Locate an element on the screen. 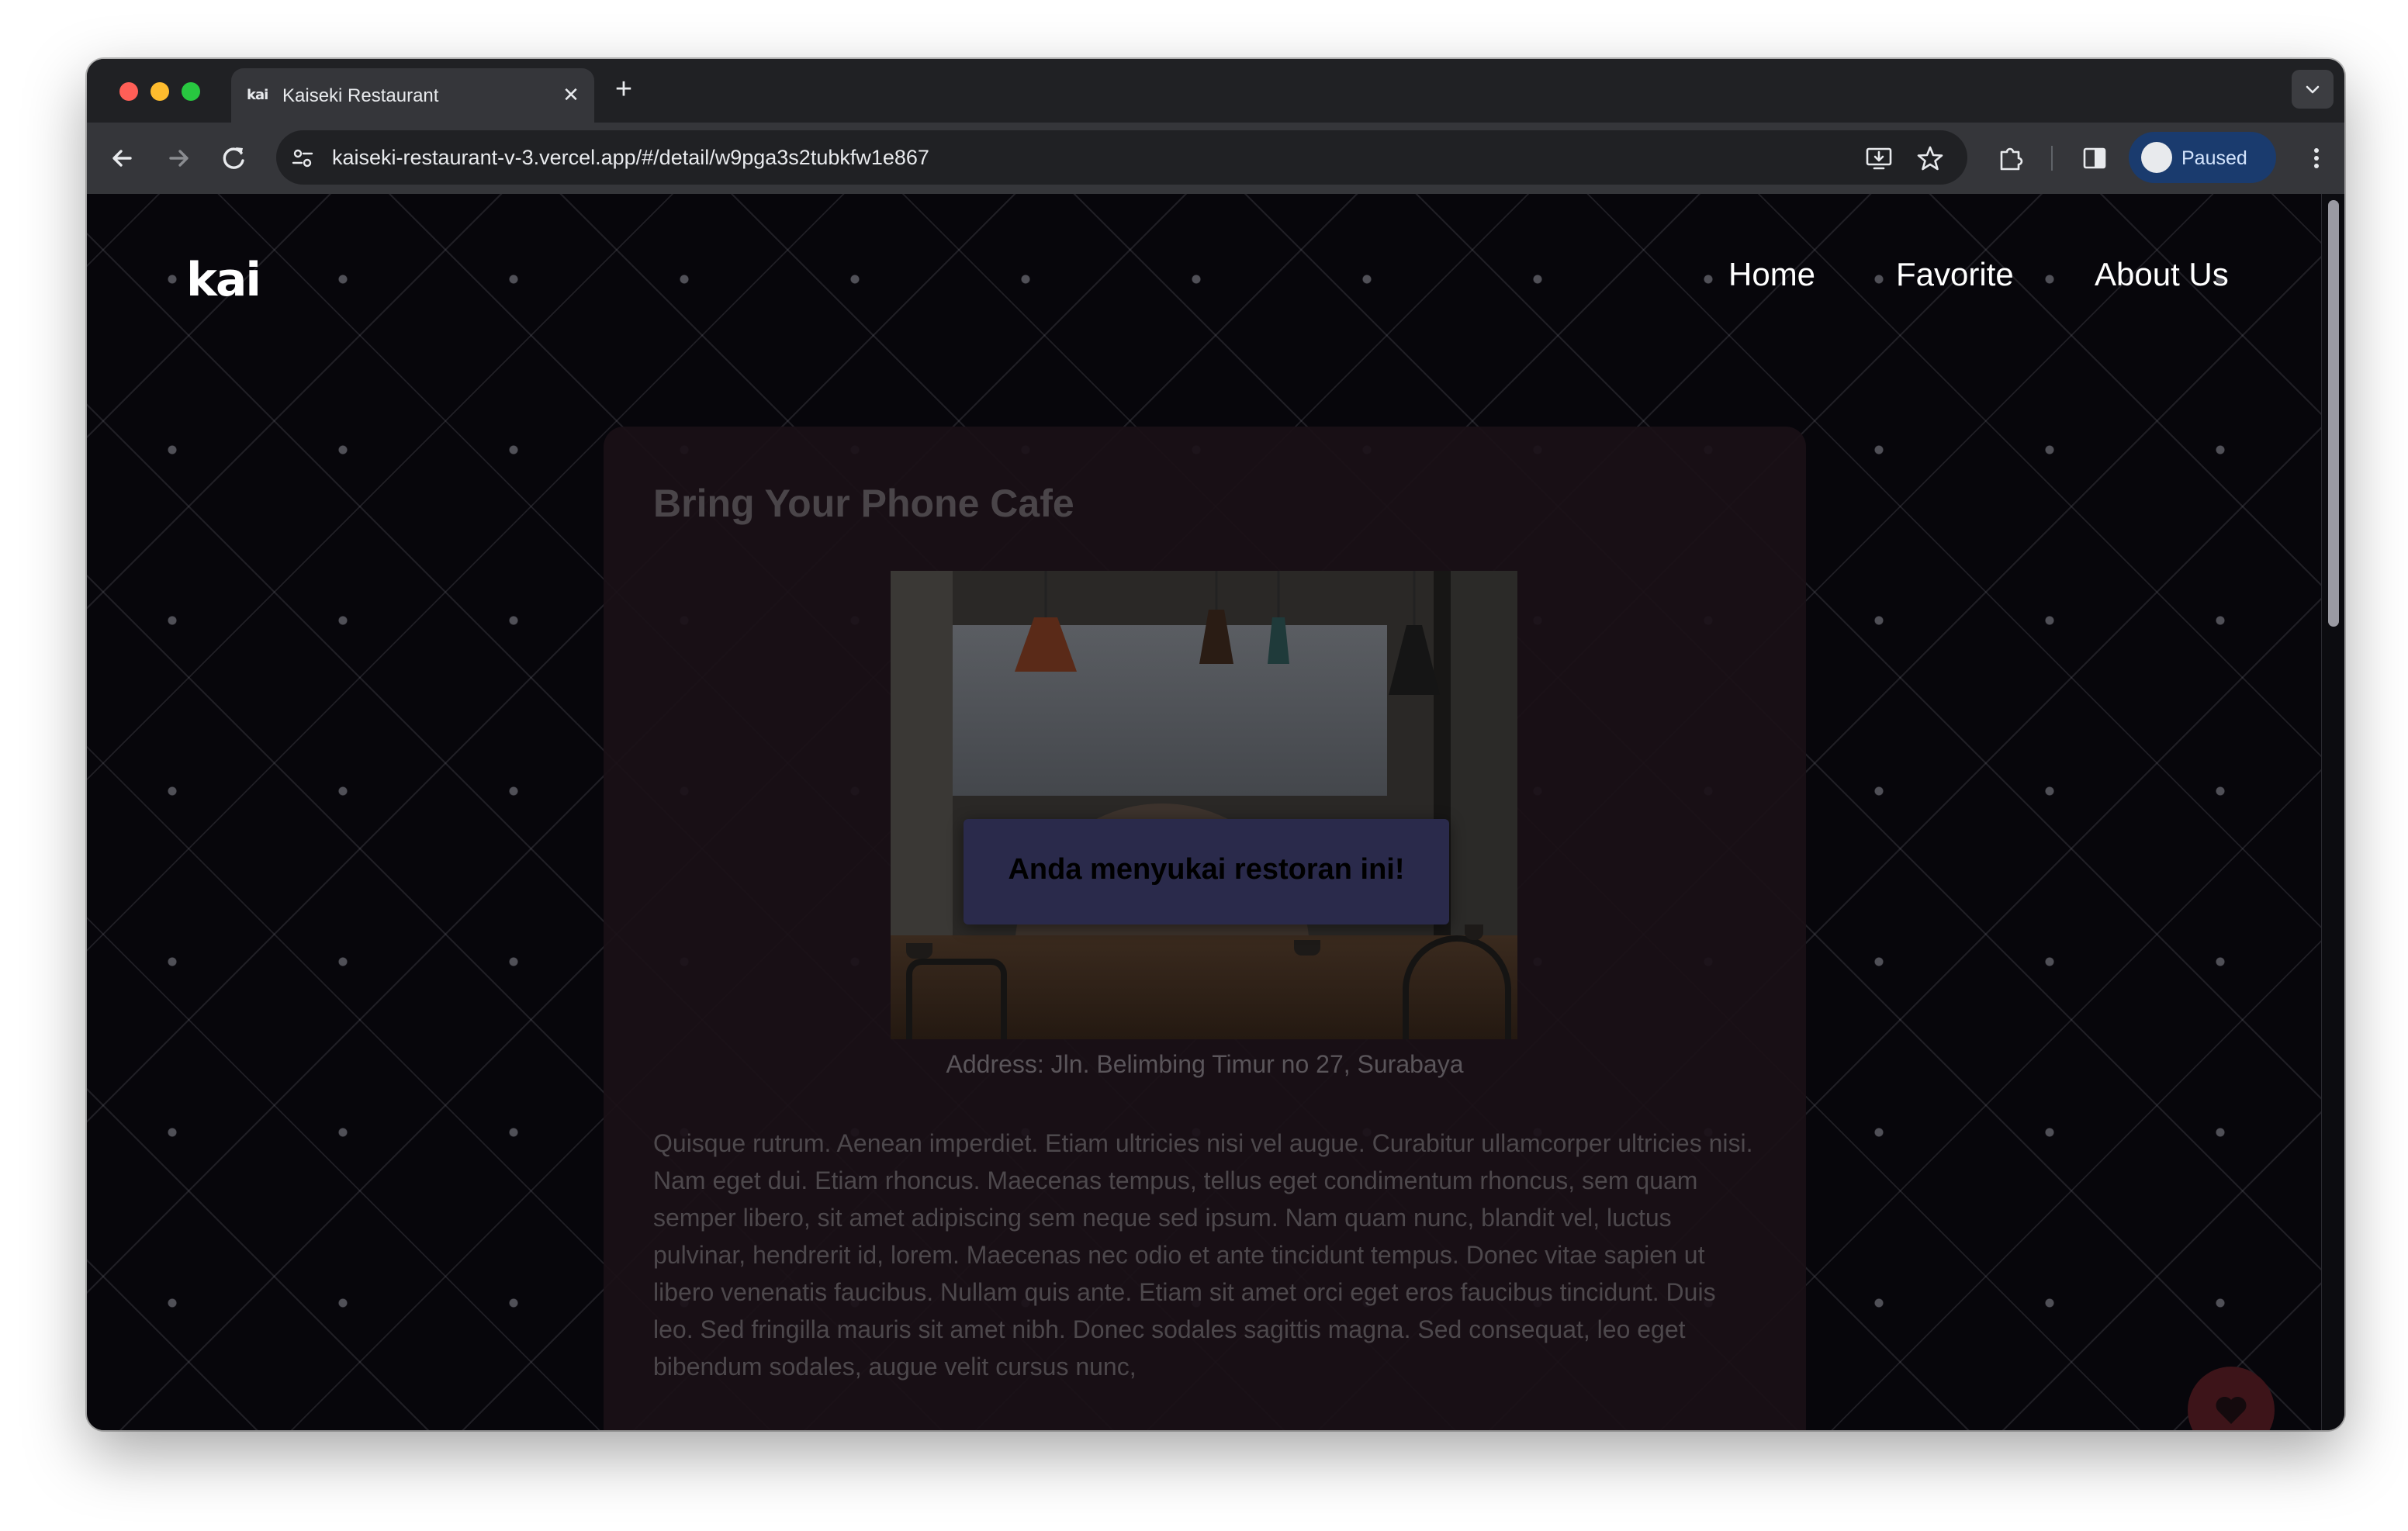  chevron-down-icon is located at coordinates (2313, 89).